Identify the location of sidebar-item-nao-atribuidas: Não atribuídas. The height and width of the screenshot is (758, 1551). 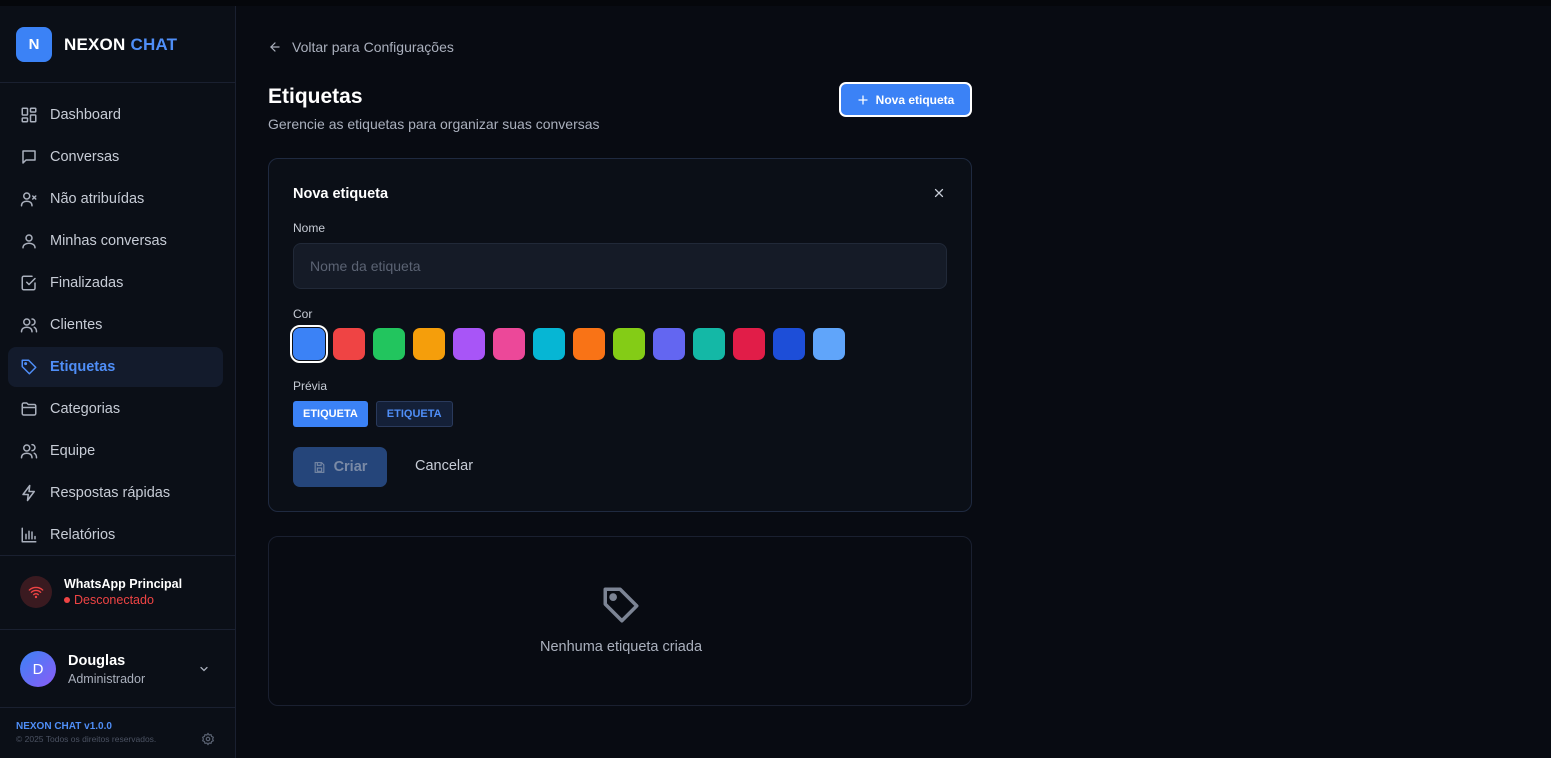
(115, 199).